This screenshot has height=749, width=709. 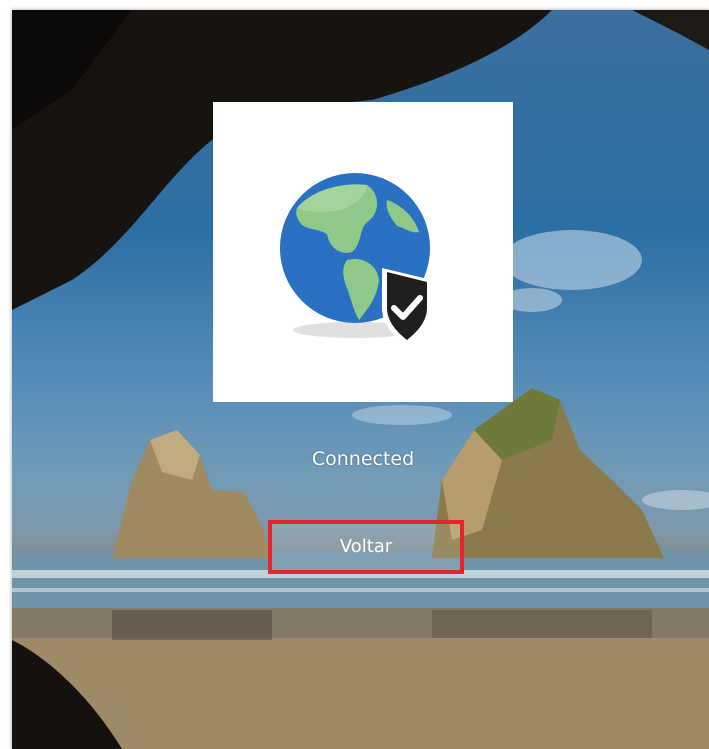 What do you see at coordinates (363, 459) in the screenshot?
I see `connection-status: Connected` at bounding box center [363, 459].